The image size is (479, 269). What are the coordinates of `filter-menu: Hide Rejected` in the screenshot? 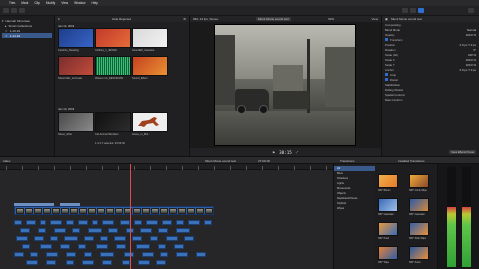 It's located at (121, 19).